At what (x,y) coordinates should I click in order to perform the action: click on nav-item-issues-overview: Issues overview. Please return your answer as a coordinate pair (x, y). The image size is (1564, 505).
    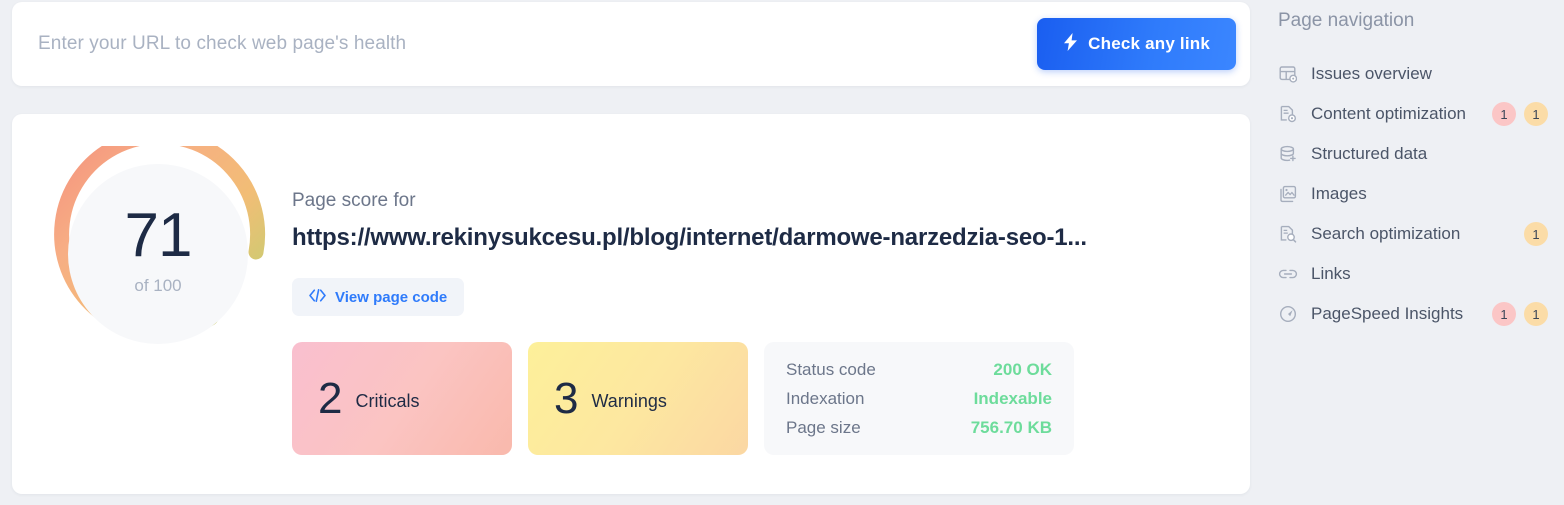
    Looking at the image, I should click on (1421, 74).